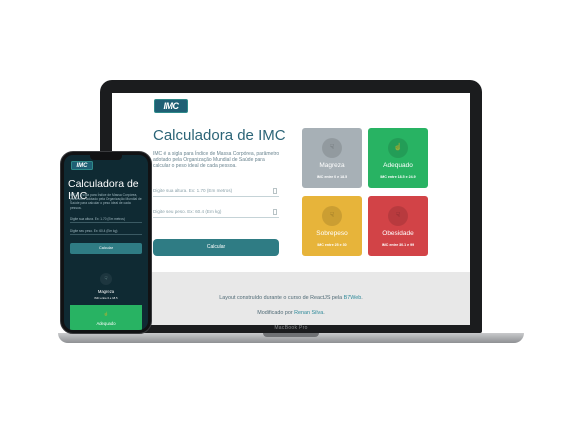 This screenshot has height=433, width=577. I want to click on height-stepper-icon, so click(275, 191).